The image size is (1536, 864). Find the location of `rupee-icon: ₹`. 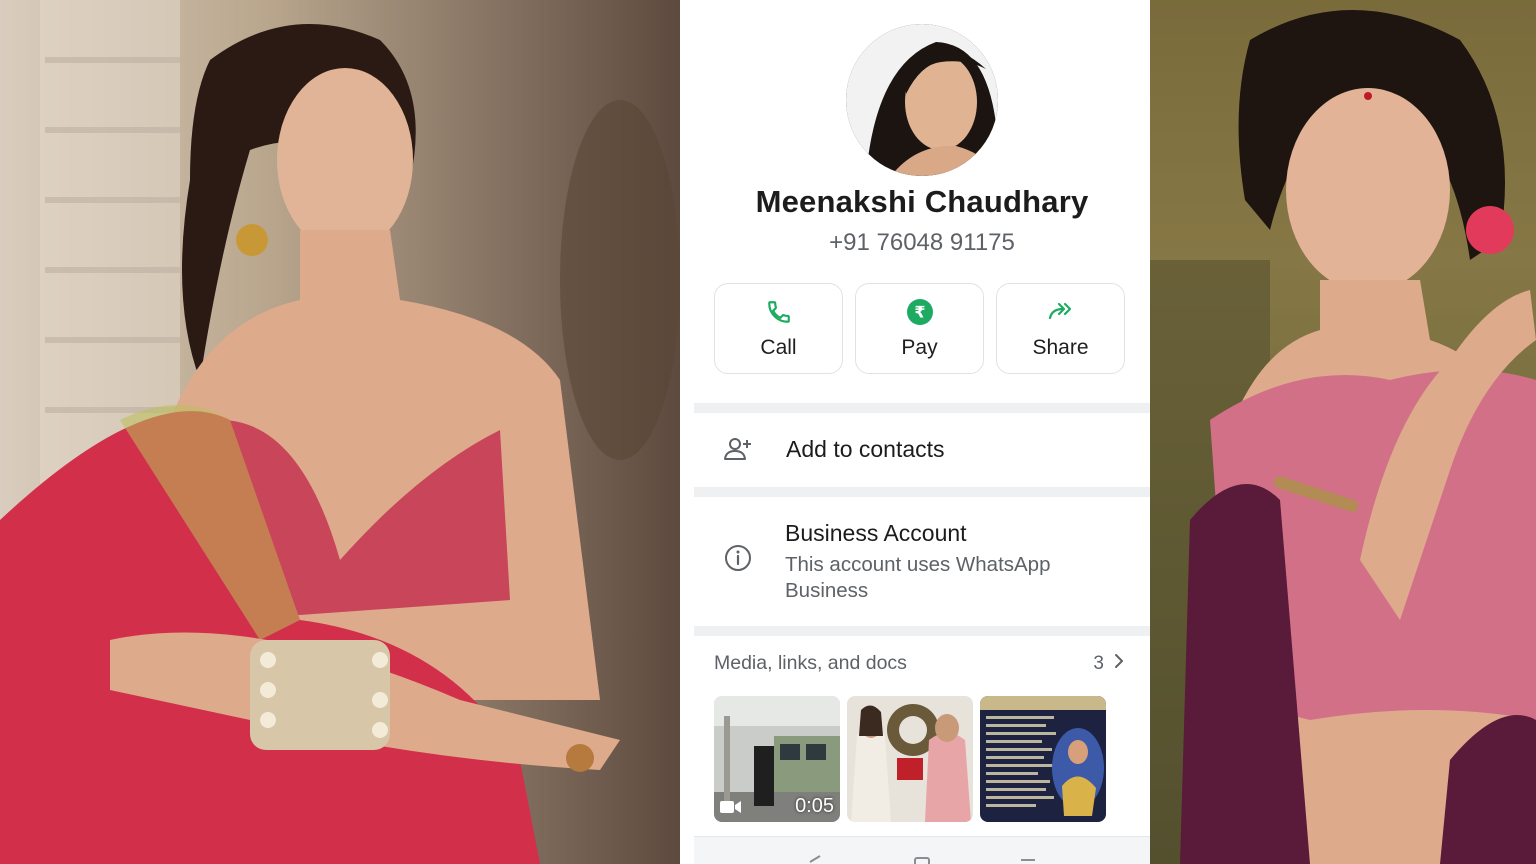

rupee-icon: ₹ is located at coordinates (920, 312).